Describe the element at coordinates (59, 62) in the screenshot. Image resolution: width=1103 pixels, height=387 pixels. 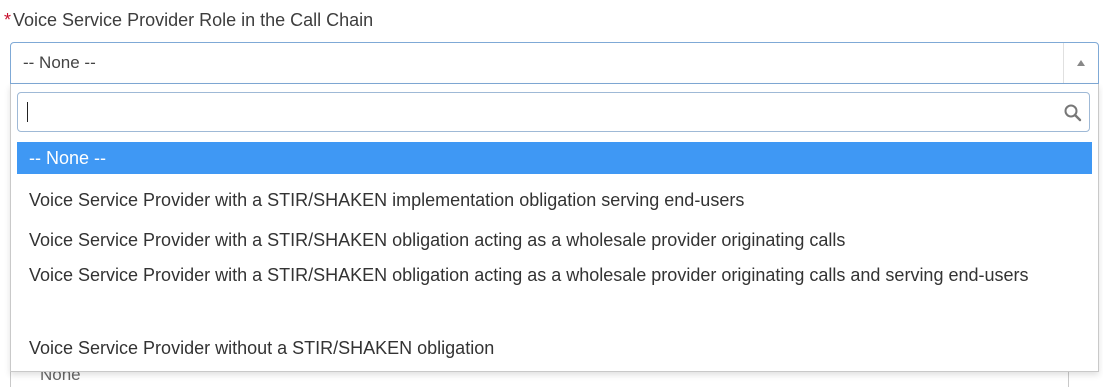
I see `select-current-value: -- None --` at that location.